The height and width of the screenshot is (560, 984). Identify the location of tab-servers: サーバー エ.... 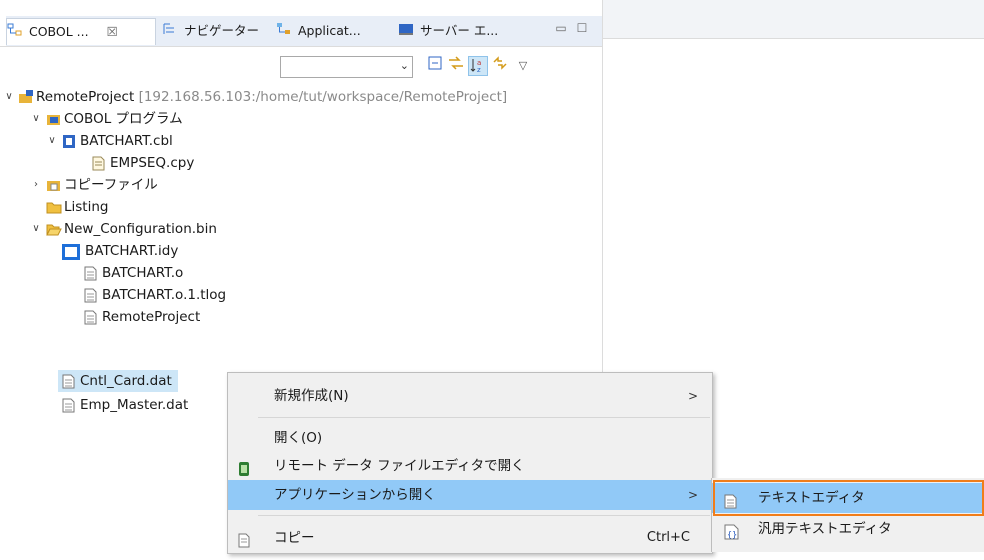
(448, 31).